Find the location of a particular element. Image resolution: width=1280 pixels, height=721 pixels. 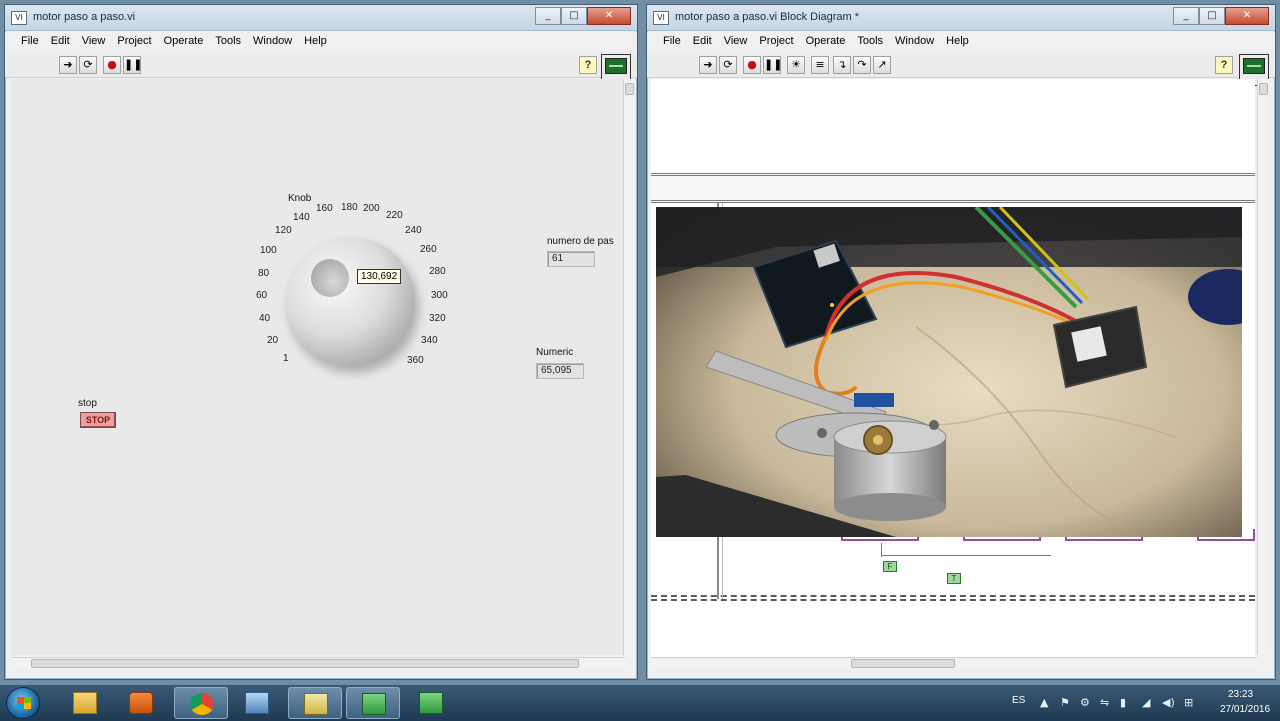

media-player-icon is located at coordinates (141, 703).